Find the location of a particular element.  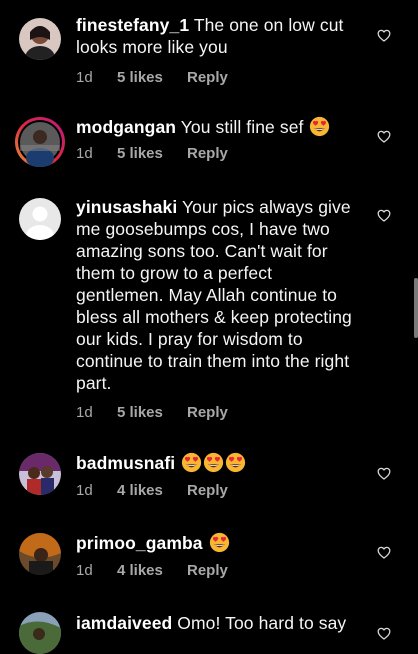

username: finestefany_1 is located at coordinates (132, 25).